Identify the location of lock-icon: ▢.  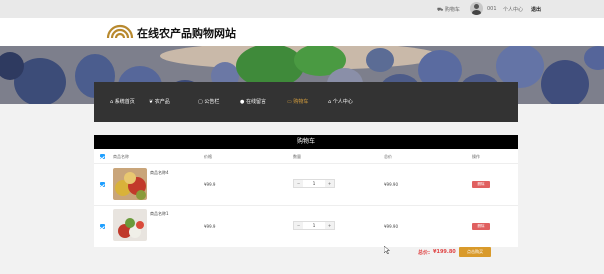
(200, 102).